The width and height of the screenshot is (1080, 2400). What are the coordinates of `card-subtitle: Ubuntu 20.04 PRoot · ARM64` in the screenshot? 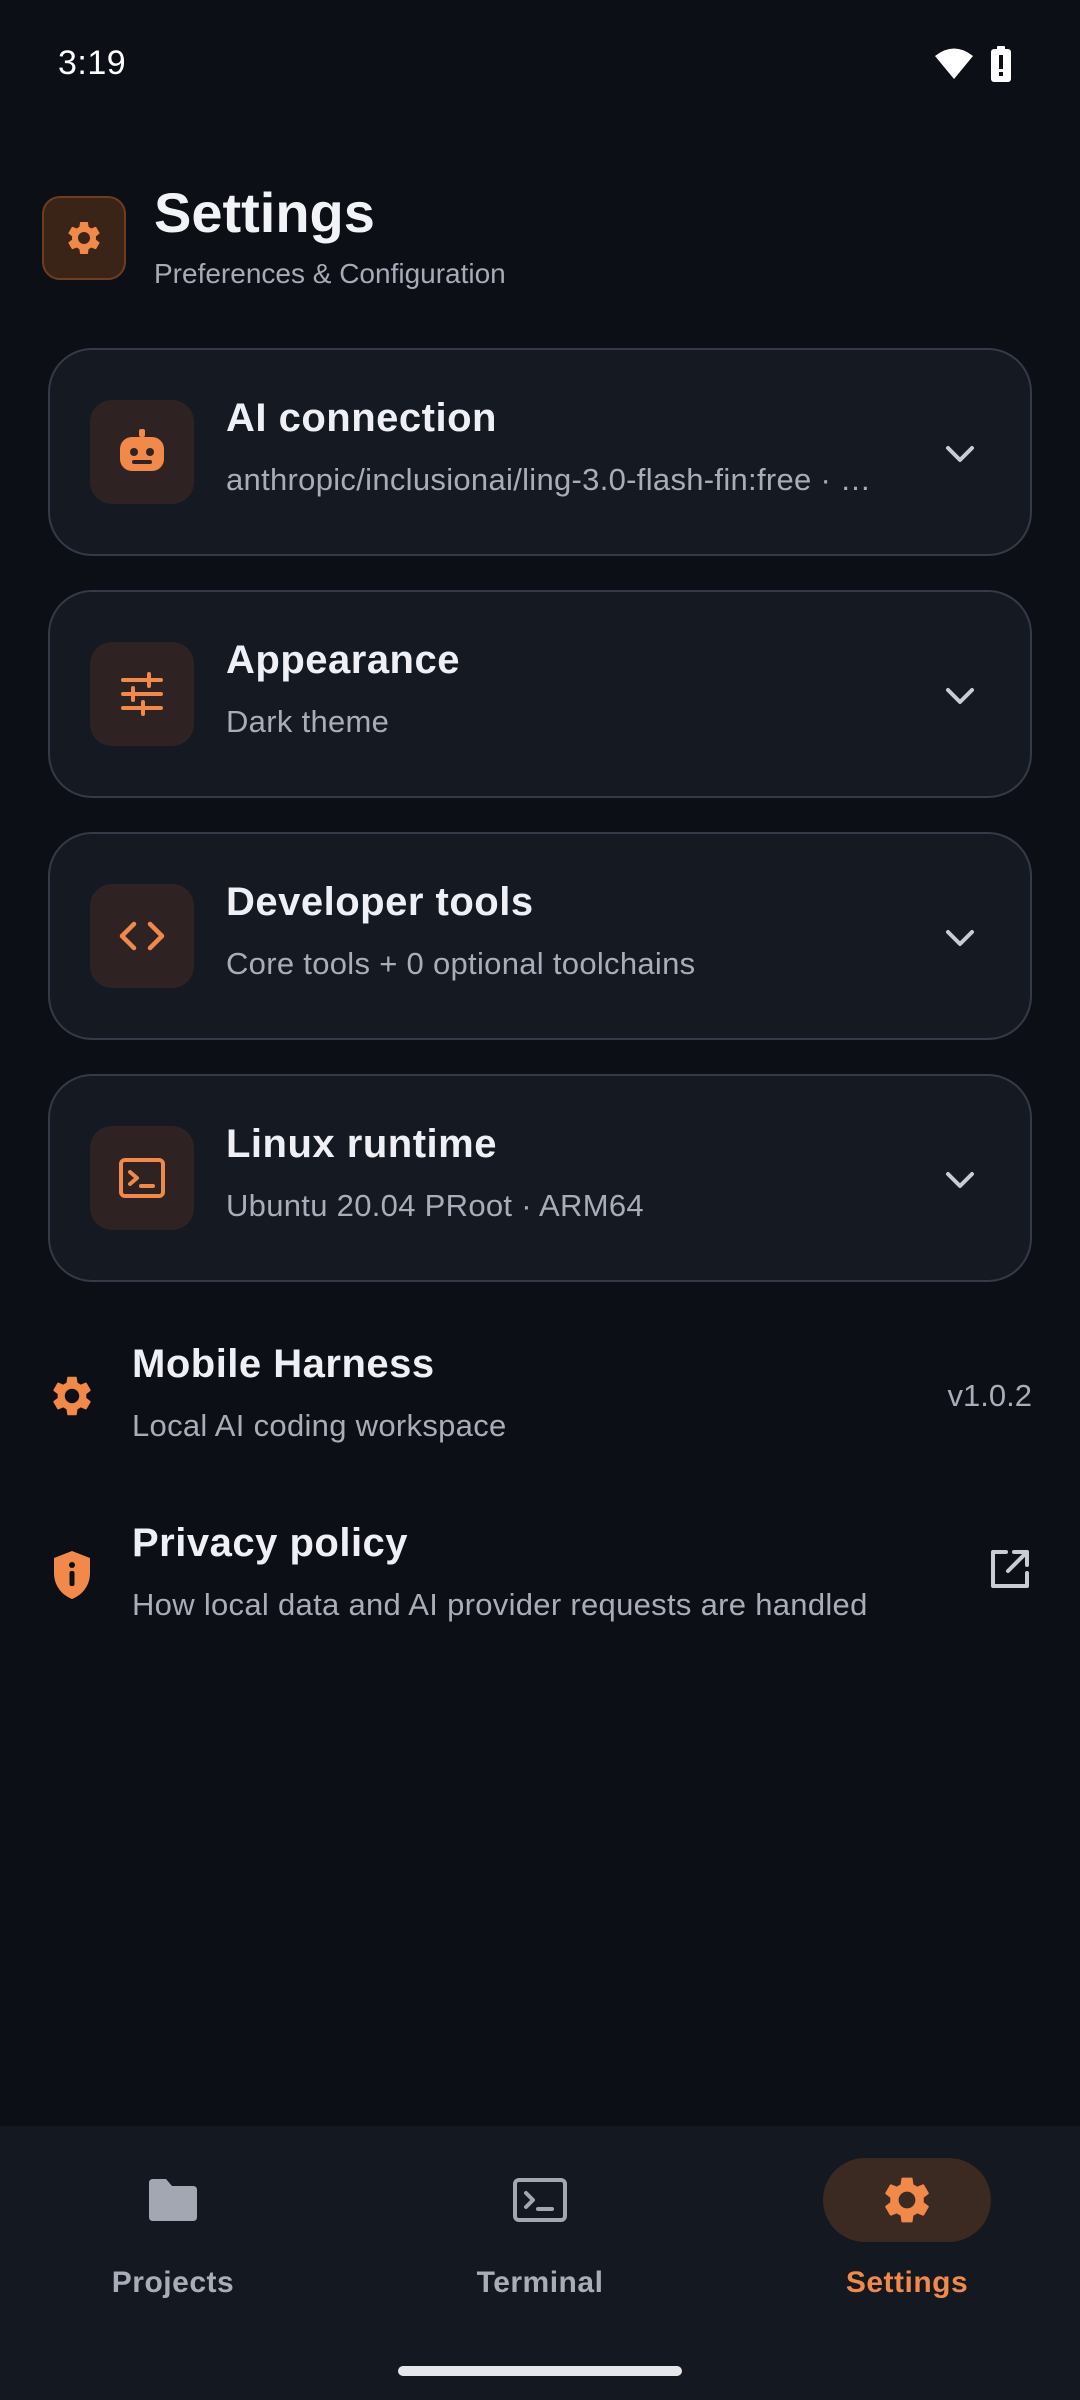 It's located at (435, 1205).